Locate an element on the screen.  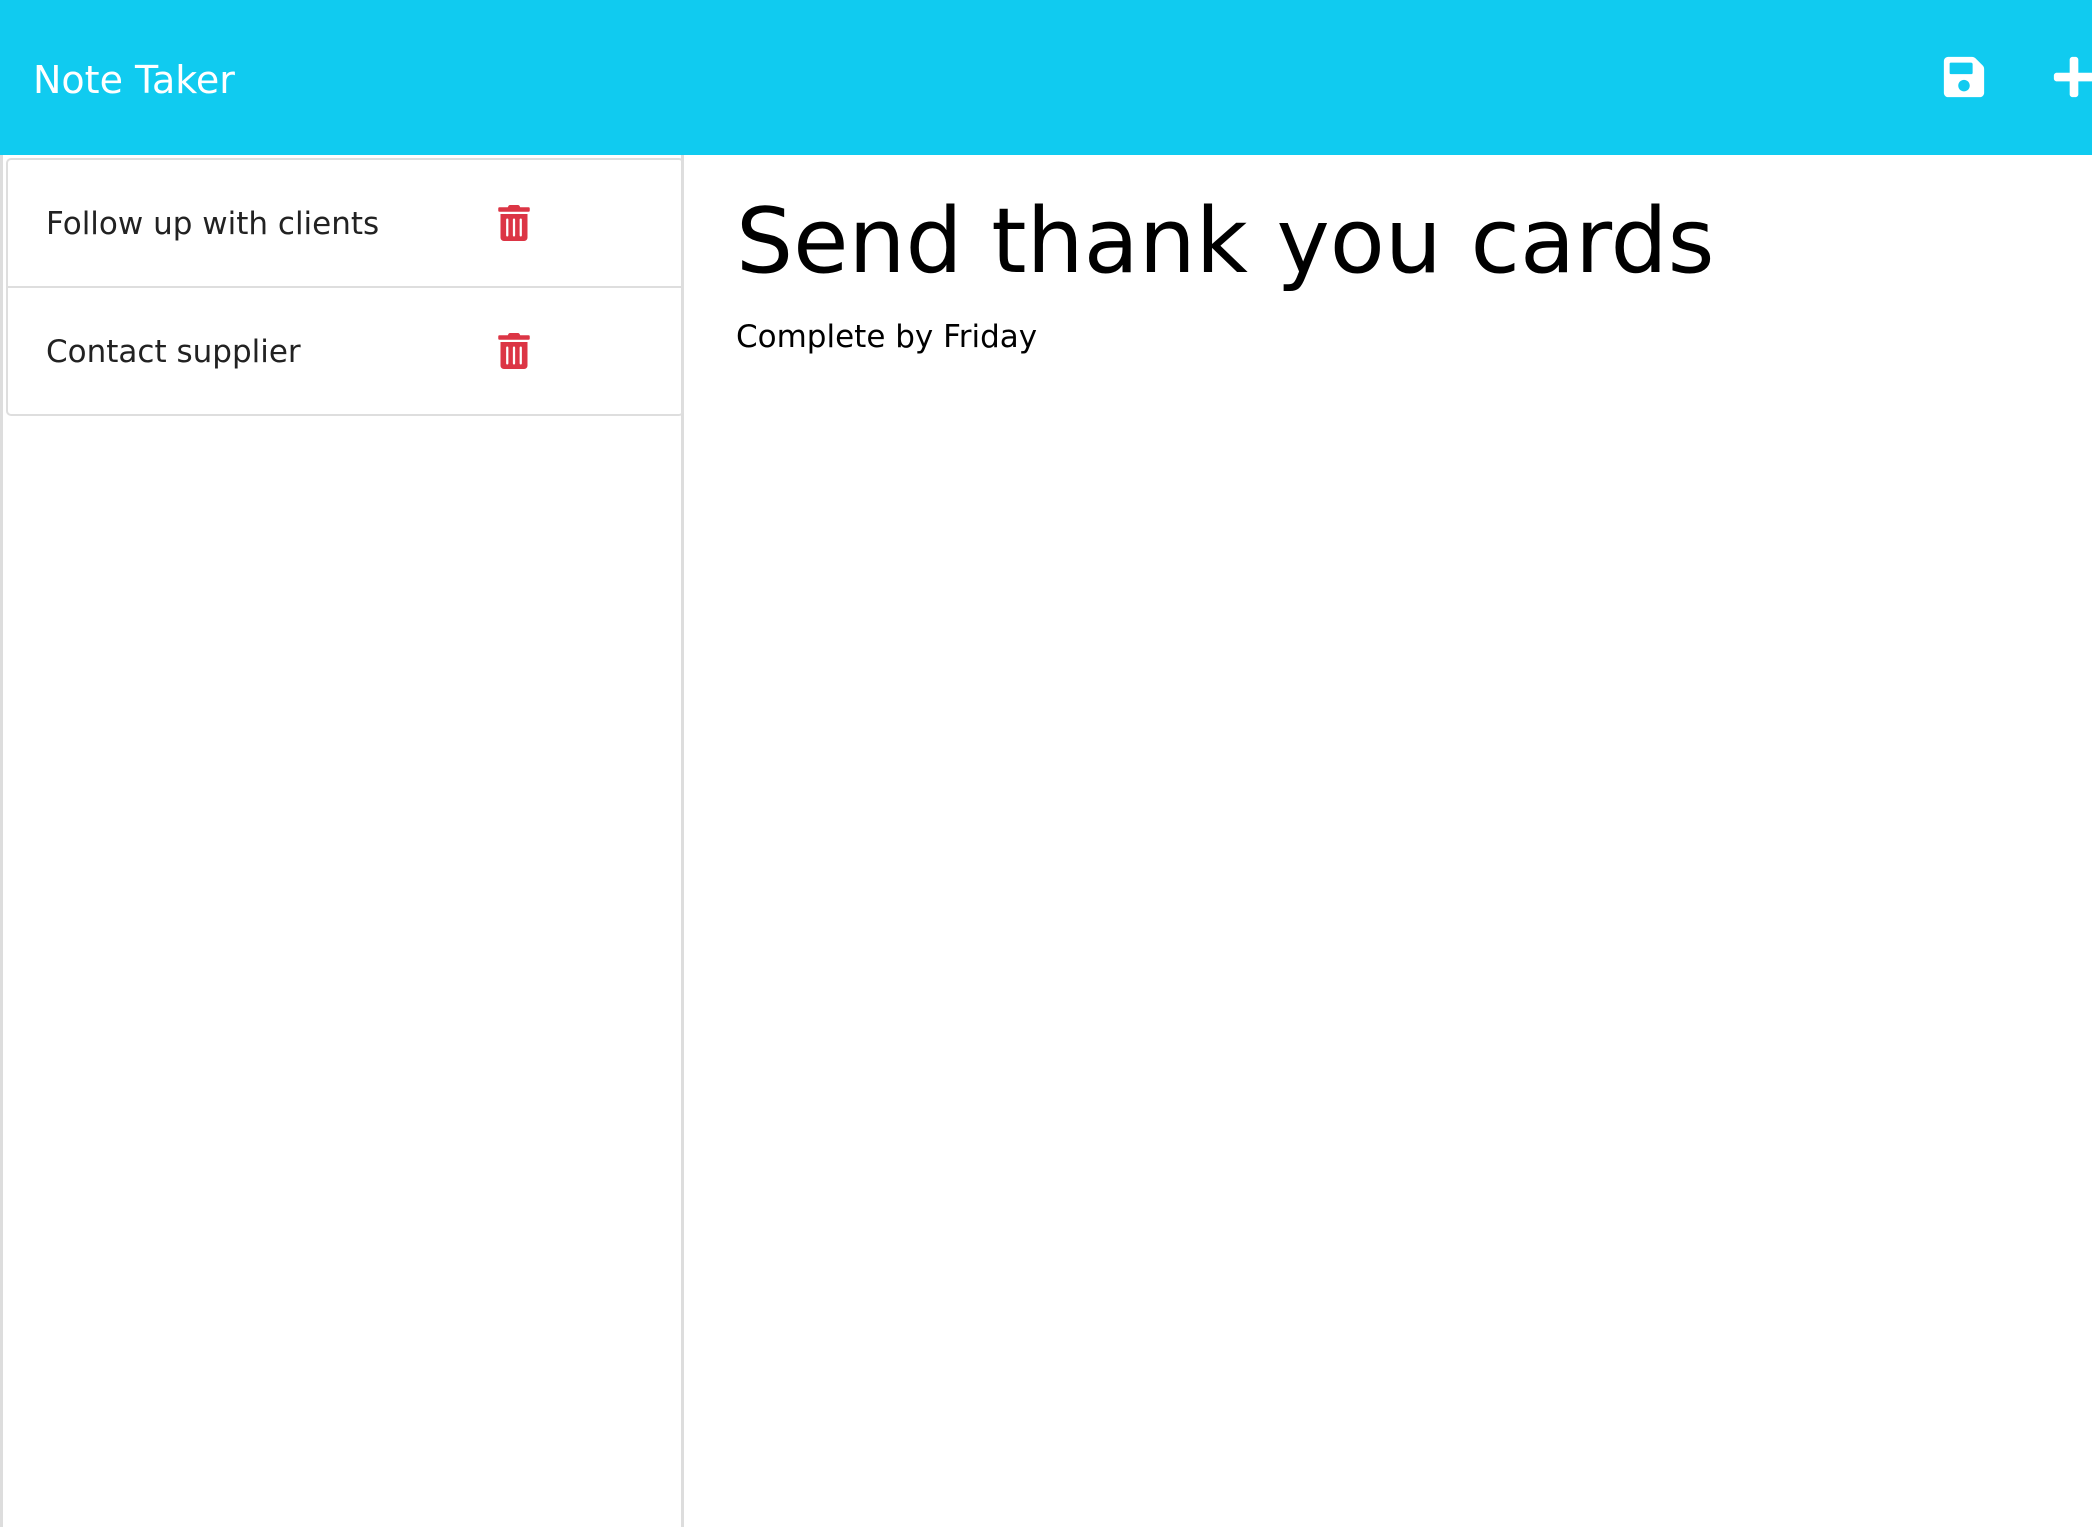
note-list-item: Follow up with clients is located at coordinates (345, 224).